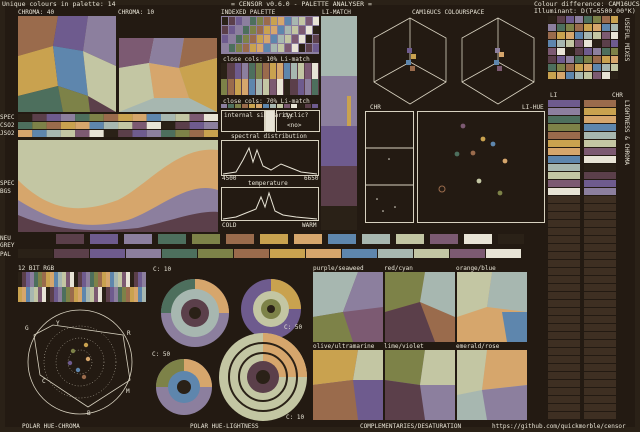  Describe the element at coordinates (411, 426) in the screenshot. I see `complementaries-title: COMPLEMENTARIES/DESATURATION` at that location.